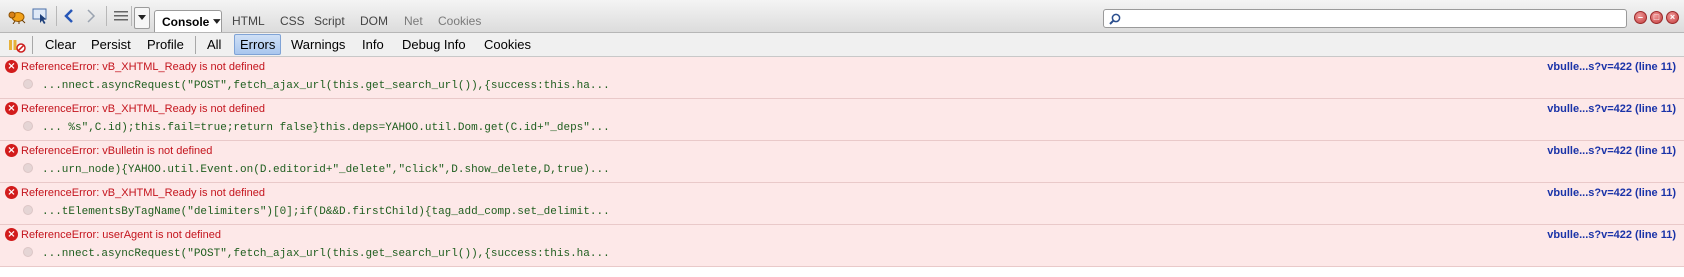 The image size is (1684, 277). Describe the element at coordinates (374, 21) in the screenshot. I see `tab-dom: DOM` at that location.